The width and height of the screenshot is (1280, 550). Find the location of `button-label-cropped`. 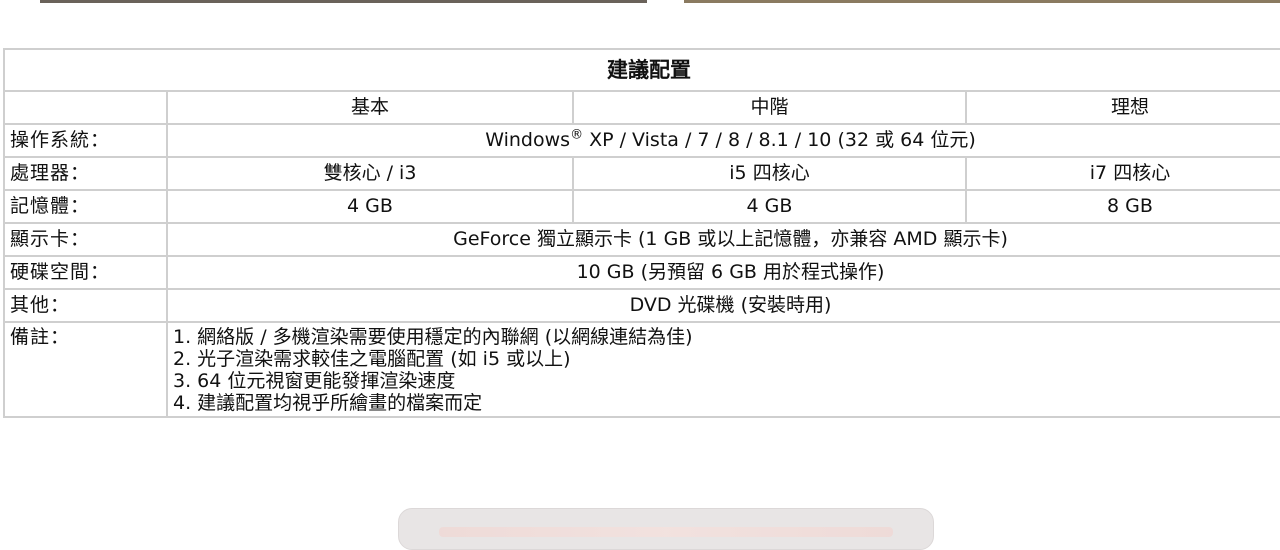

button-label-cropped is located at coordinates (666, 532).